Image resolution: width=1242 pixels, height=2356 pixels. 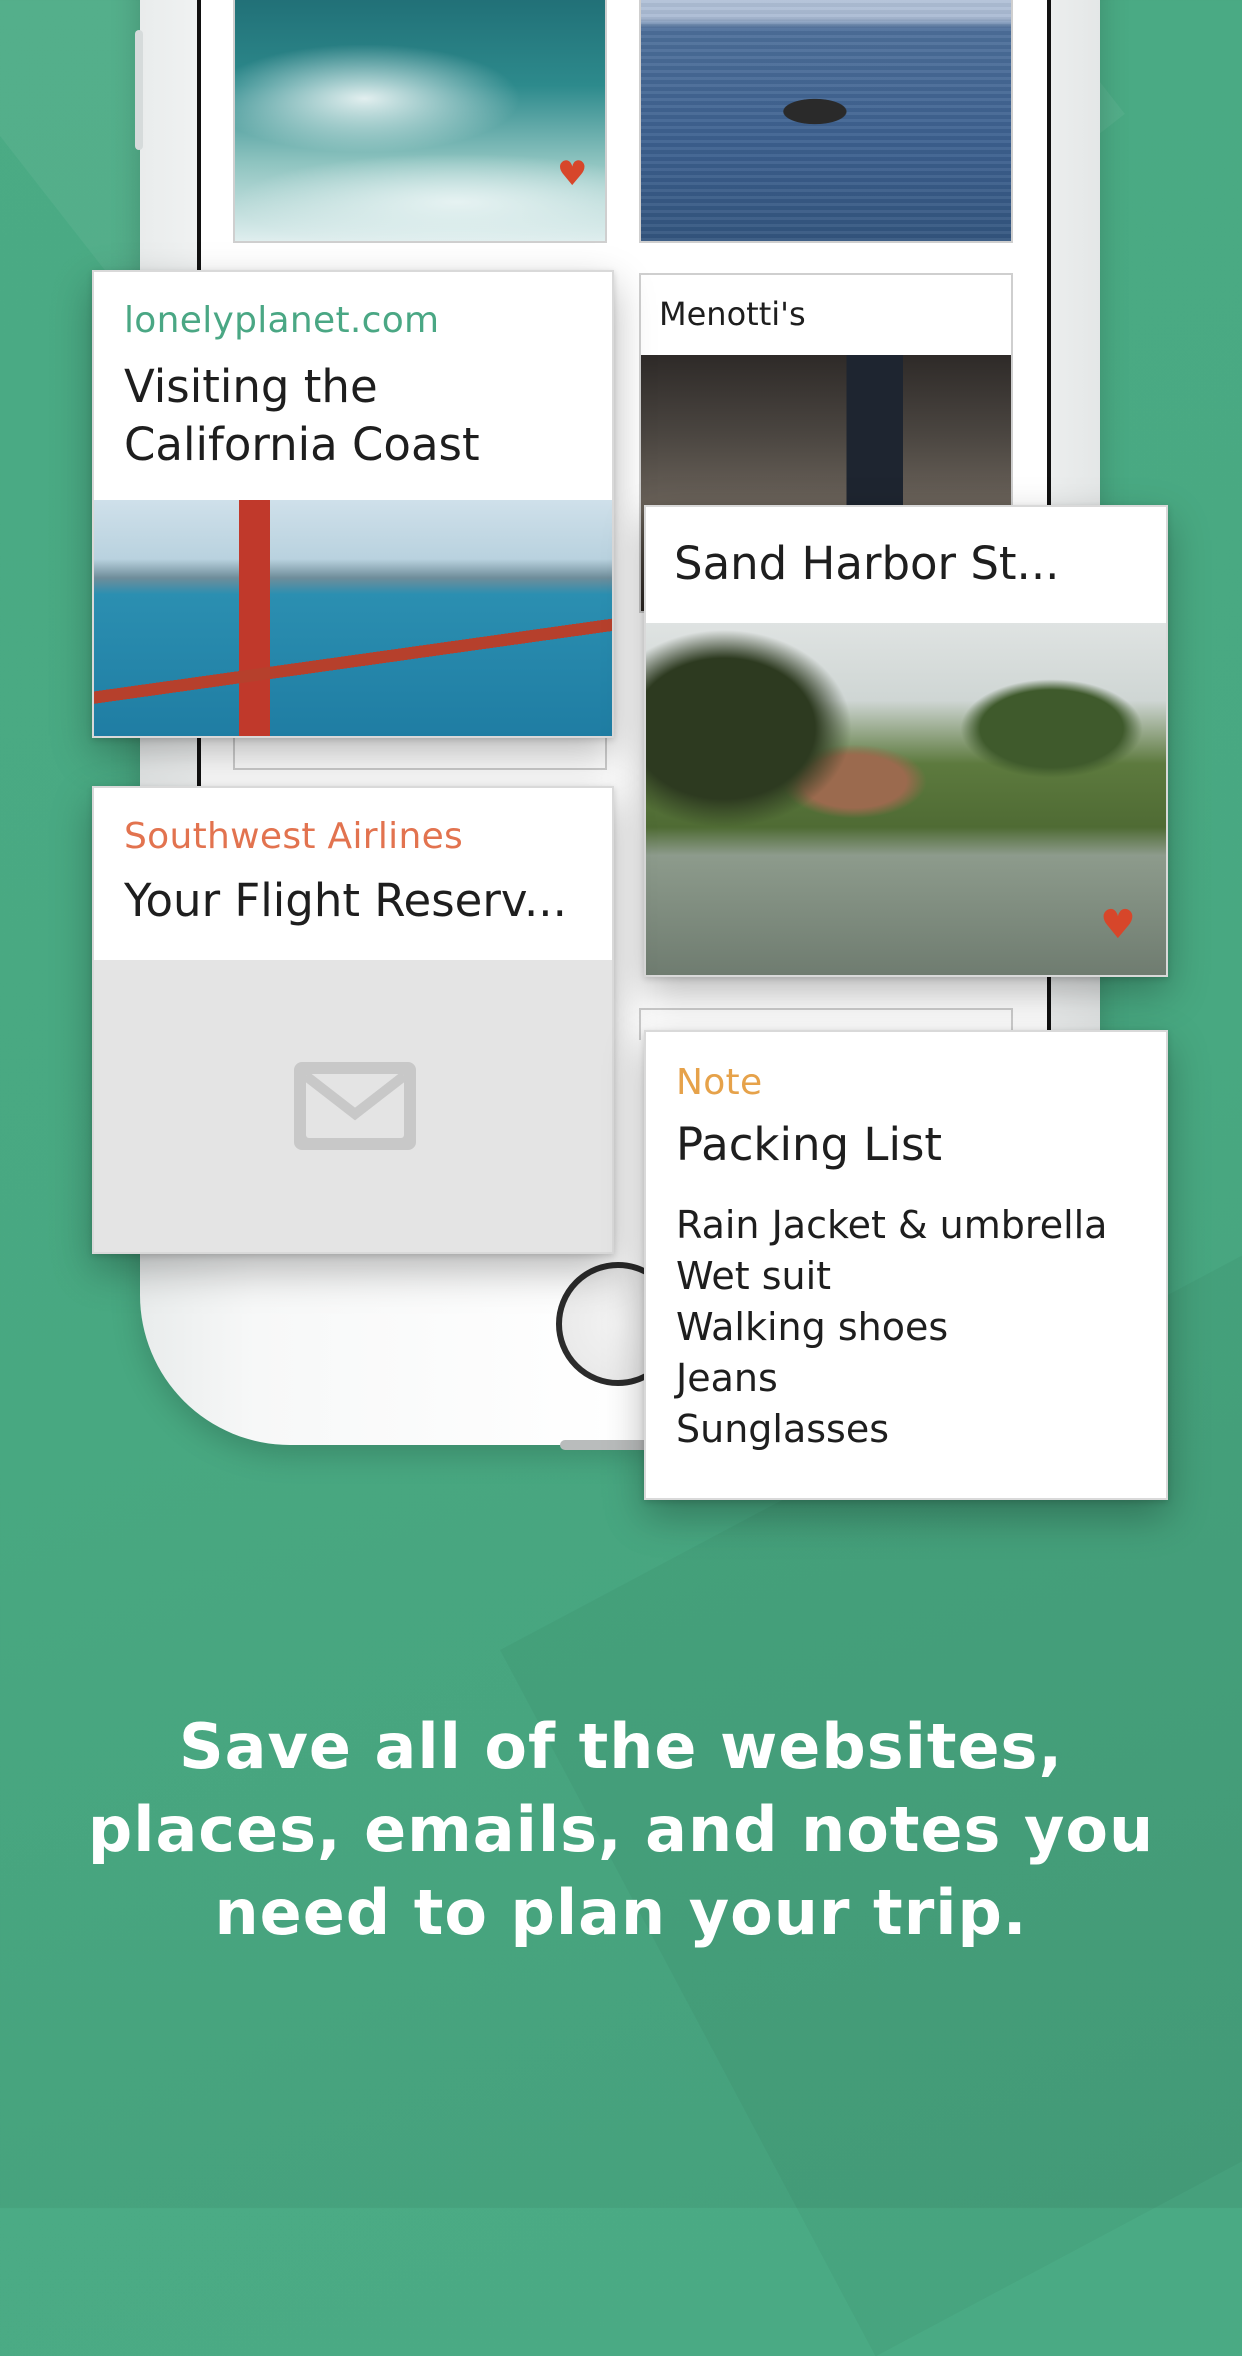 What do you see at coordinates (906, 799) in the screenshot?
I see `garden-photo` at bounding box center [906, 799].